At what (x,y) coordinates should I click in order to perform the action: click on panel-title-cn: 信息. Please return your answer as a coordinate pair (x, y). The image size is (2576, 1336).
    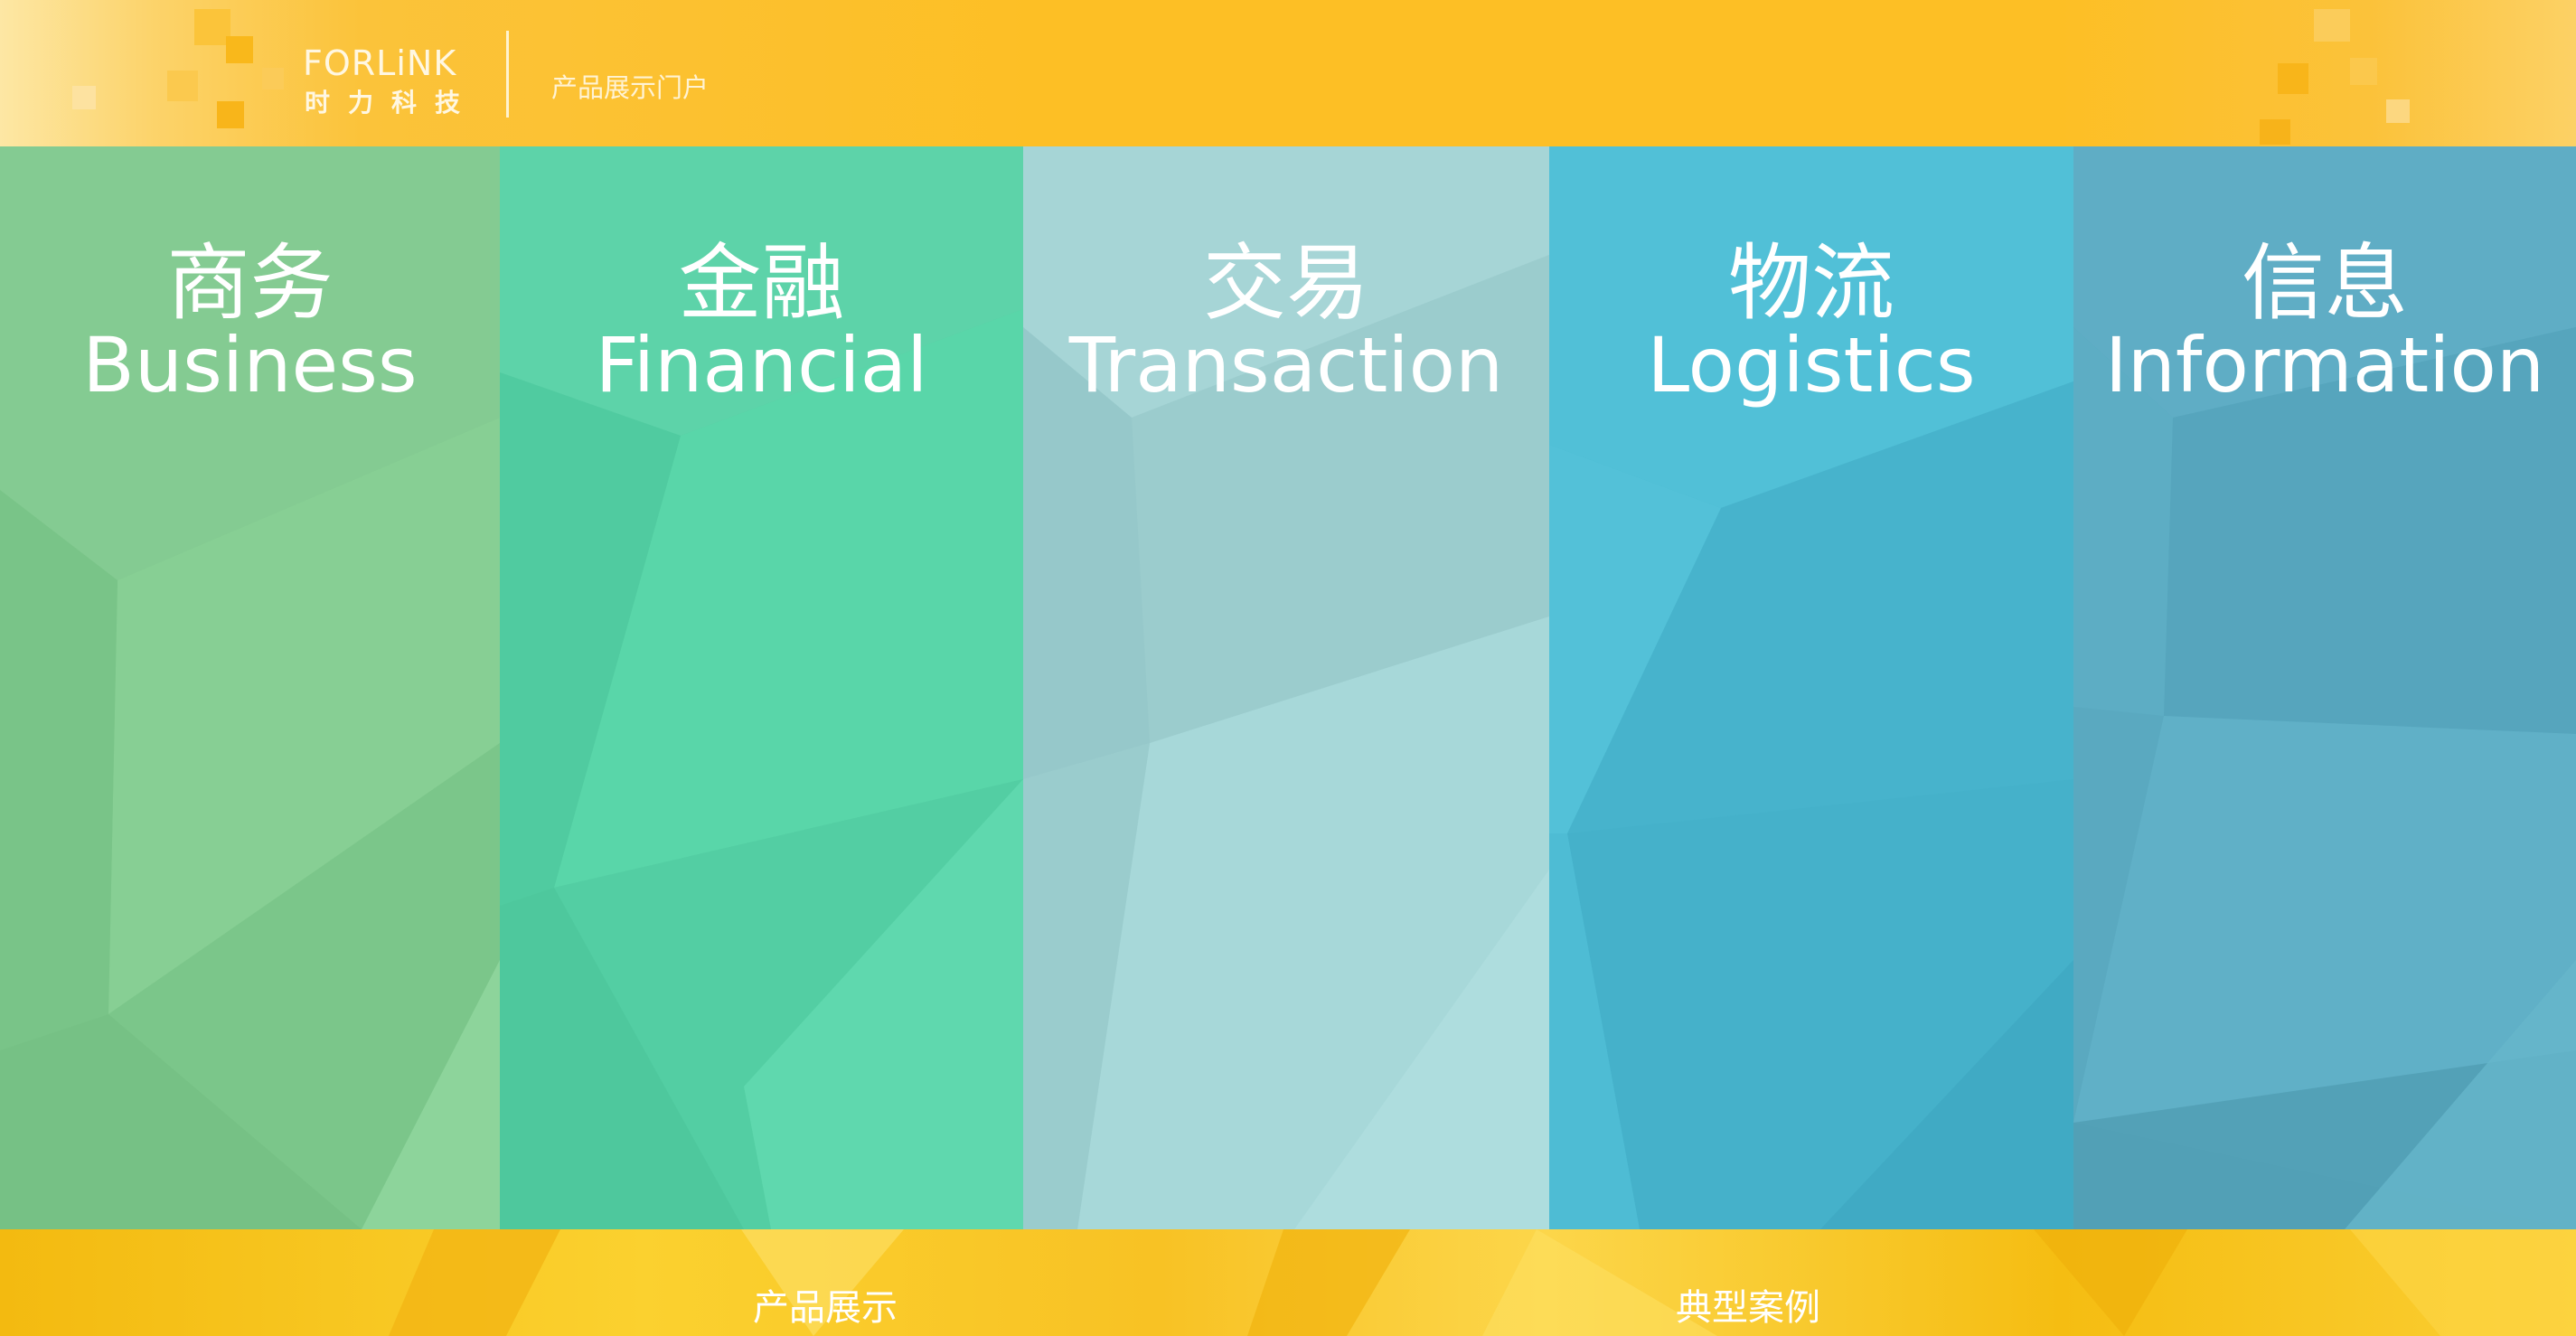
    Looking at the image, I should click on (2324, 283).